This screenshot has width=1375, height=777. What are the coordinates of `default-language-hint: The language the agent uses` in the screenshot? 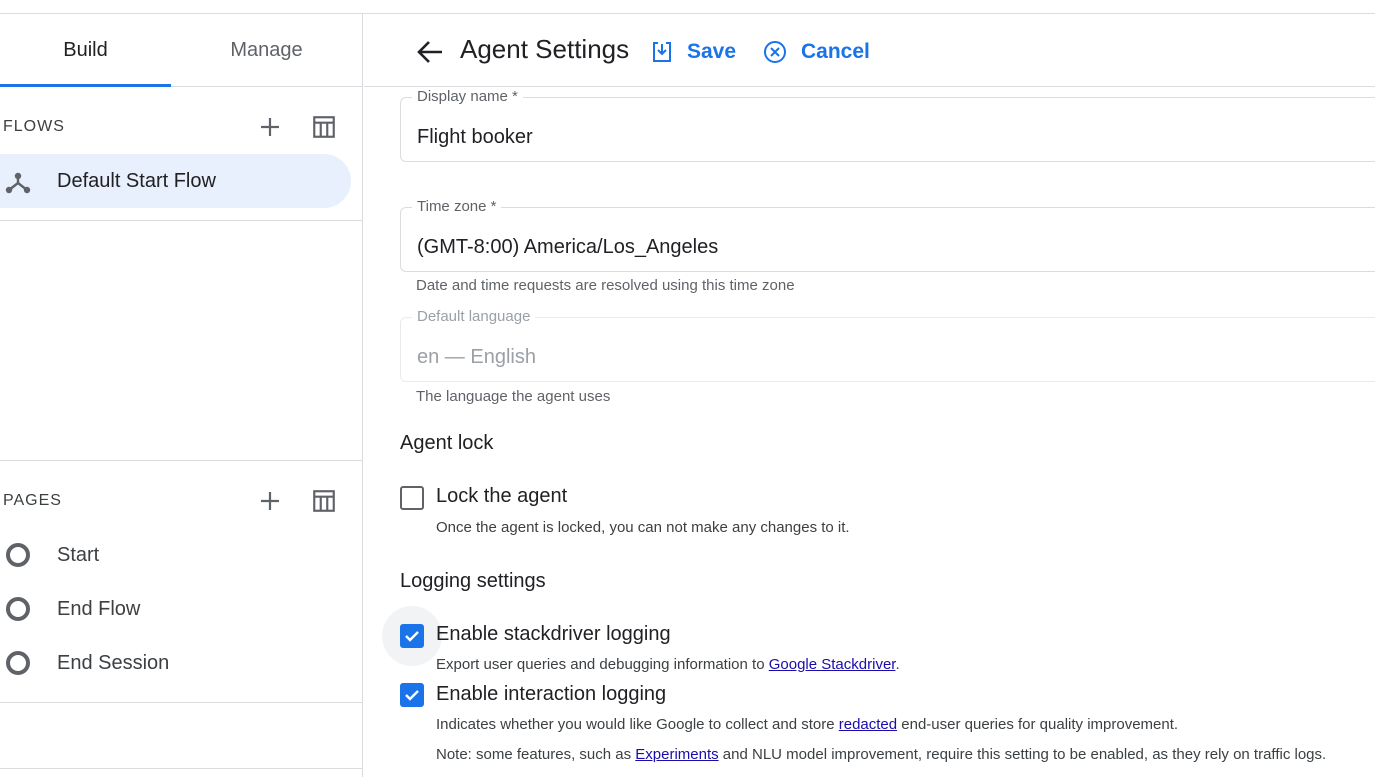 It's located at (513, 396).